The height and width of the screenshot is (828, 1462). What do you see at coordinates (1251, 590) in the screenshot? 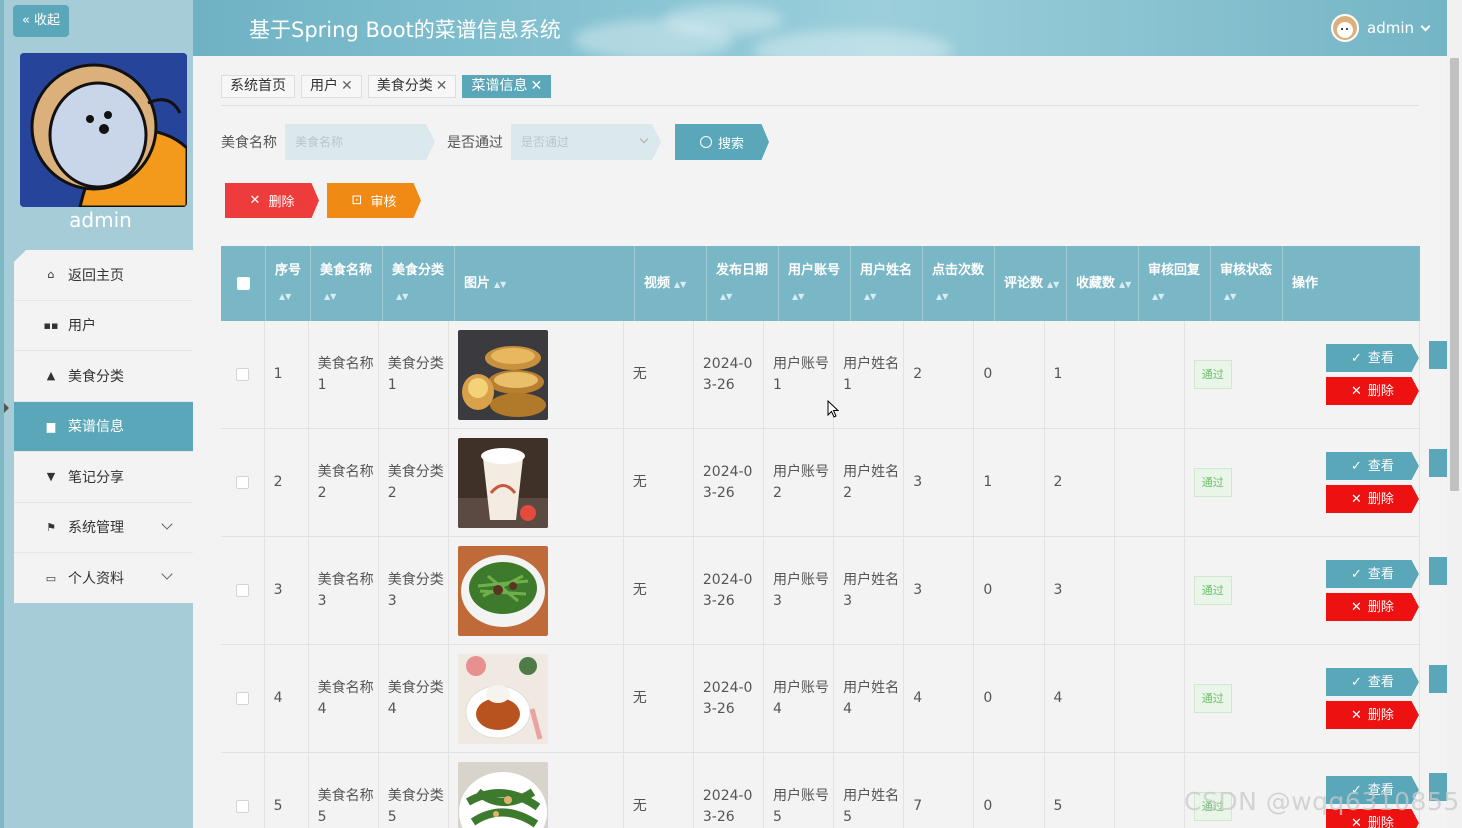
I see `row-audit-status: 通过` at bounding box center [1251, 590].